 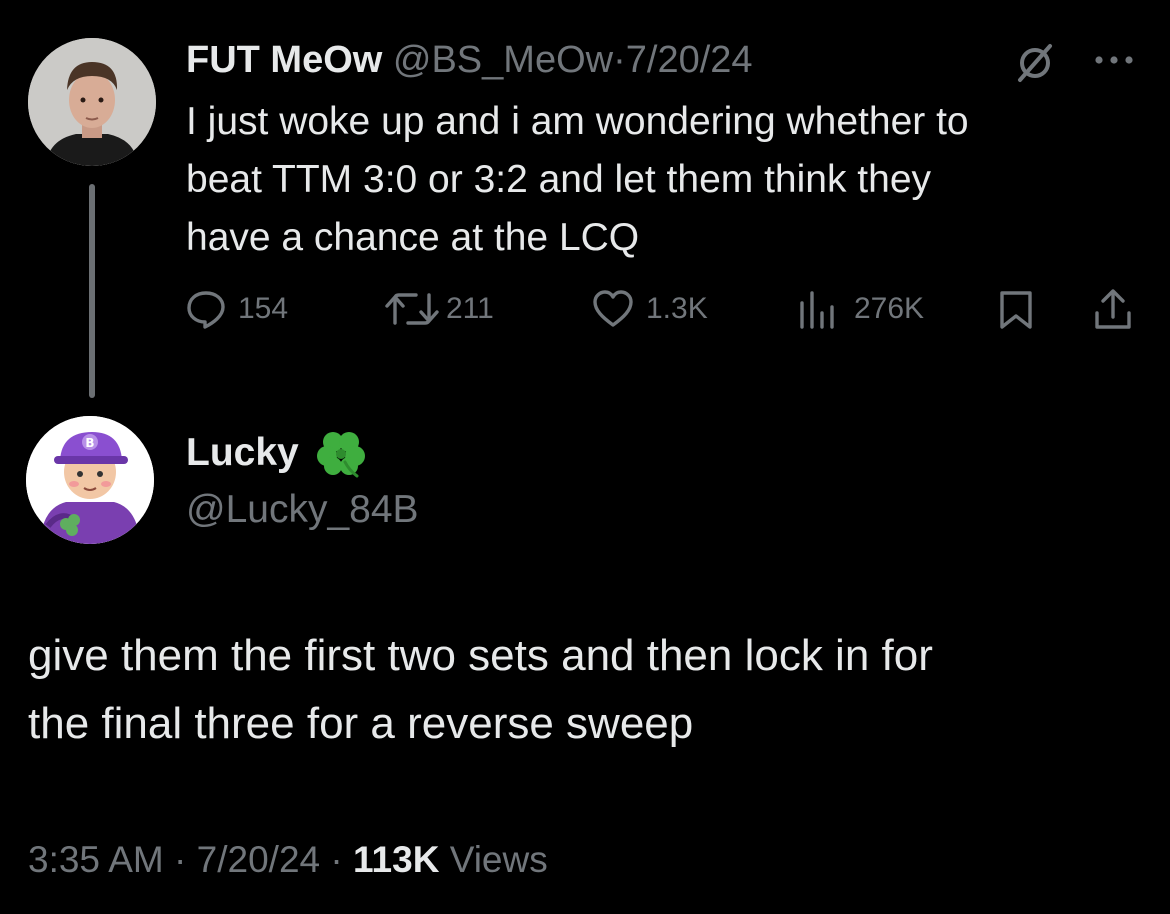 What do you see at coordinates (1115, 60) in the screenshot?
I see `more-icon` at bounding box center [1115, 60].